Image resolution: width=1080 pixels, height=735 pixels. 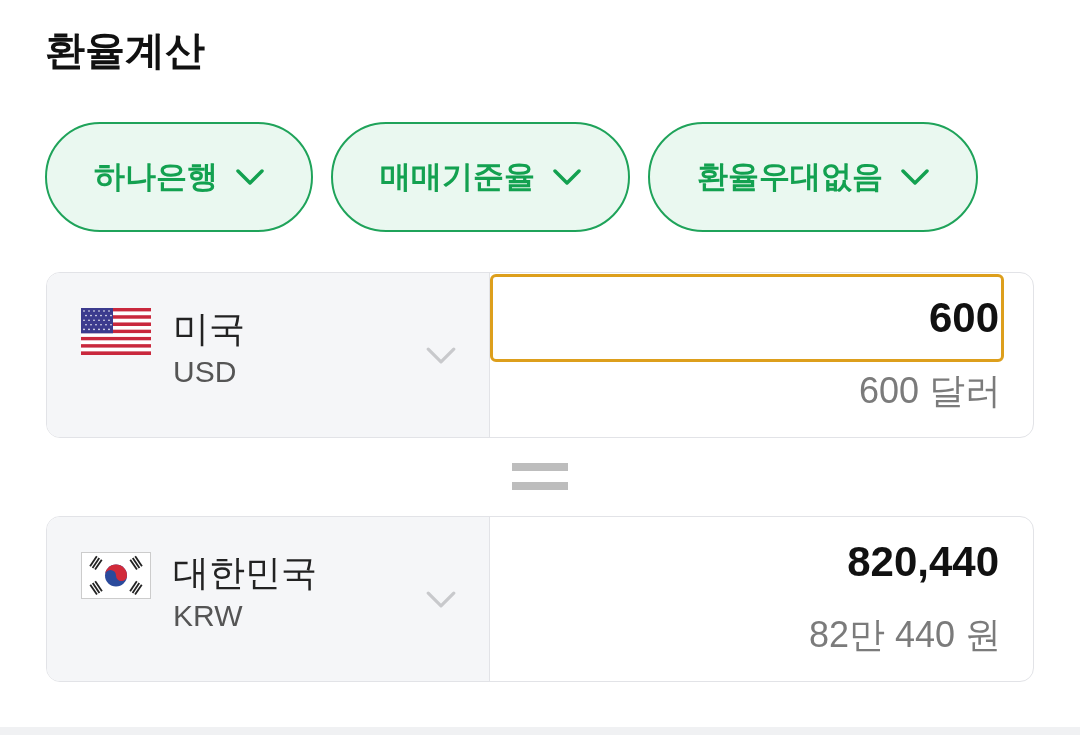 I want to click on page-title: 환율계산, so click(x=125, y=50).